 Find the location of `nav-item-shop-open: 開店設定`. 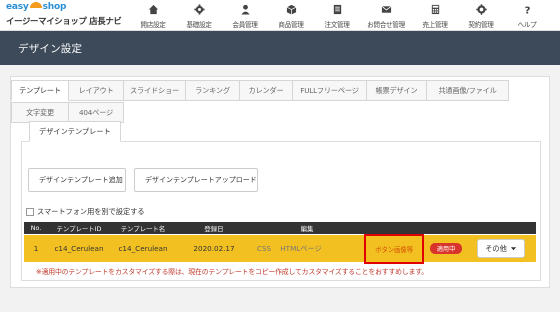

nav-item-shop-open: 開店設定 is located at coordinates (153, 15).